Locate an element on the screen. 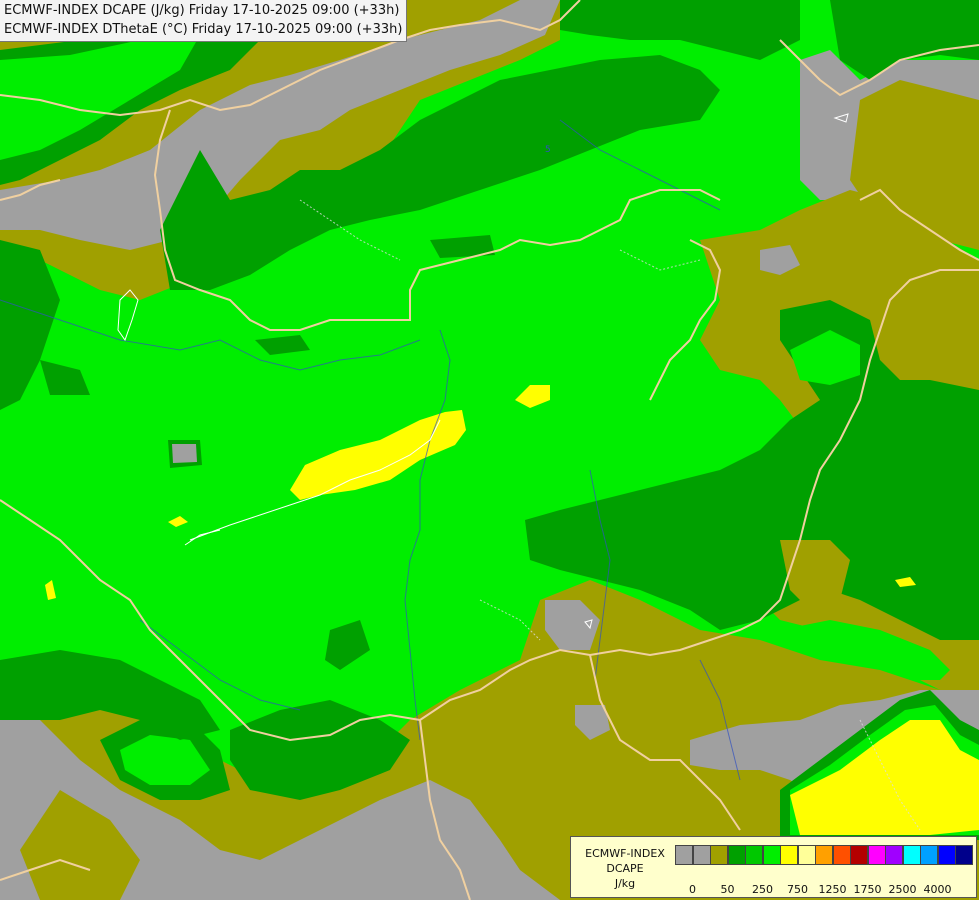  contour-label: 5 is located at coordinates (548, 150).